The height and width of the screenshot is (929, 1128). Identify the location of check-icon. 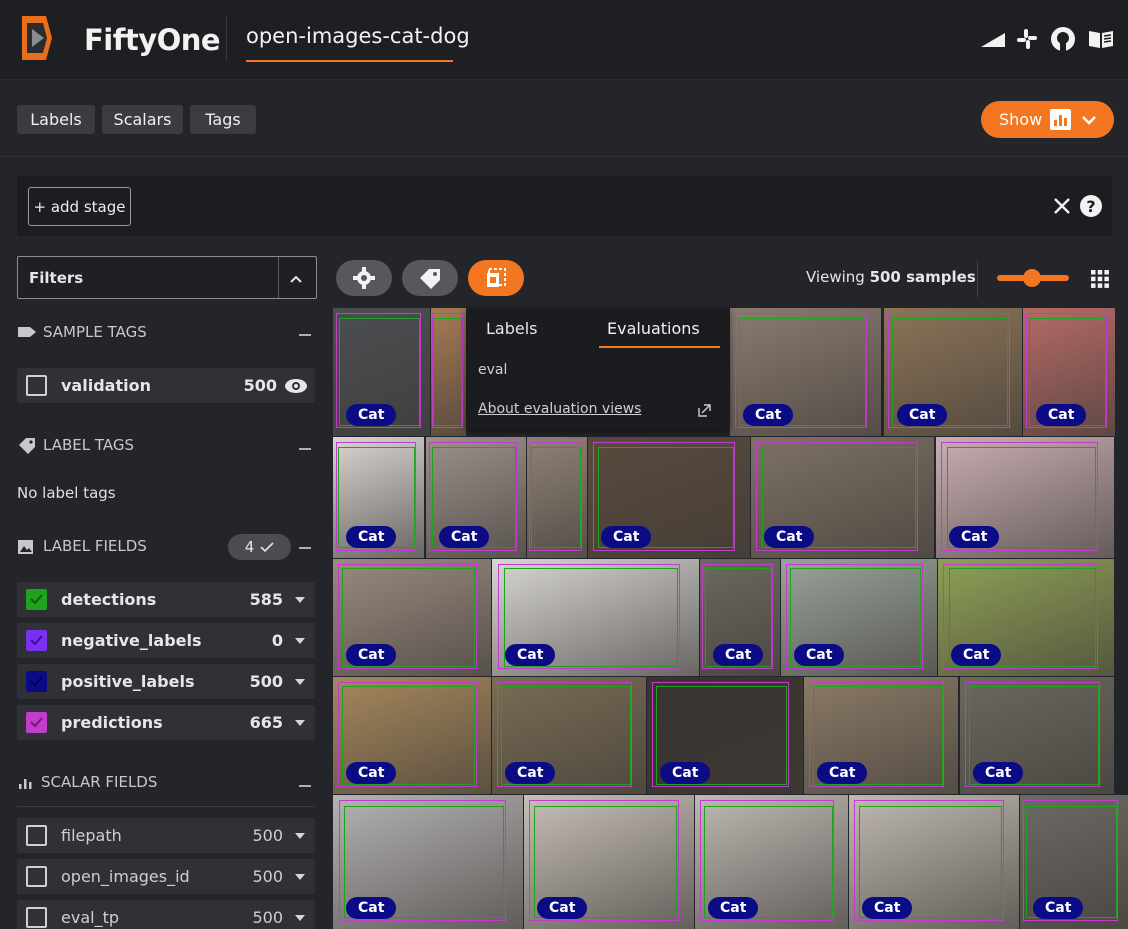
(267, 547).